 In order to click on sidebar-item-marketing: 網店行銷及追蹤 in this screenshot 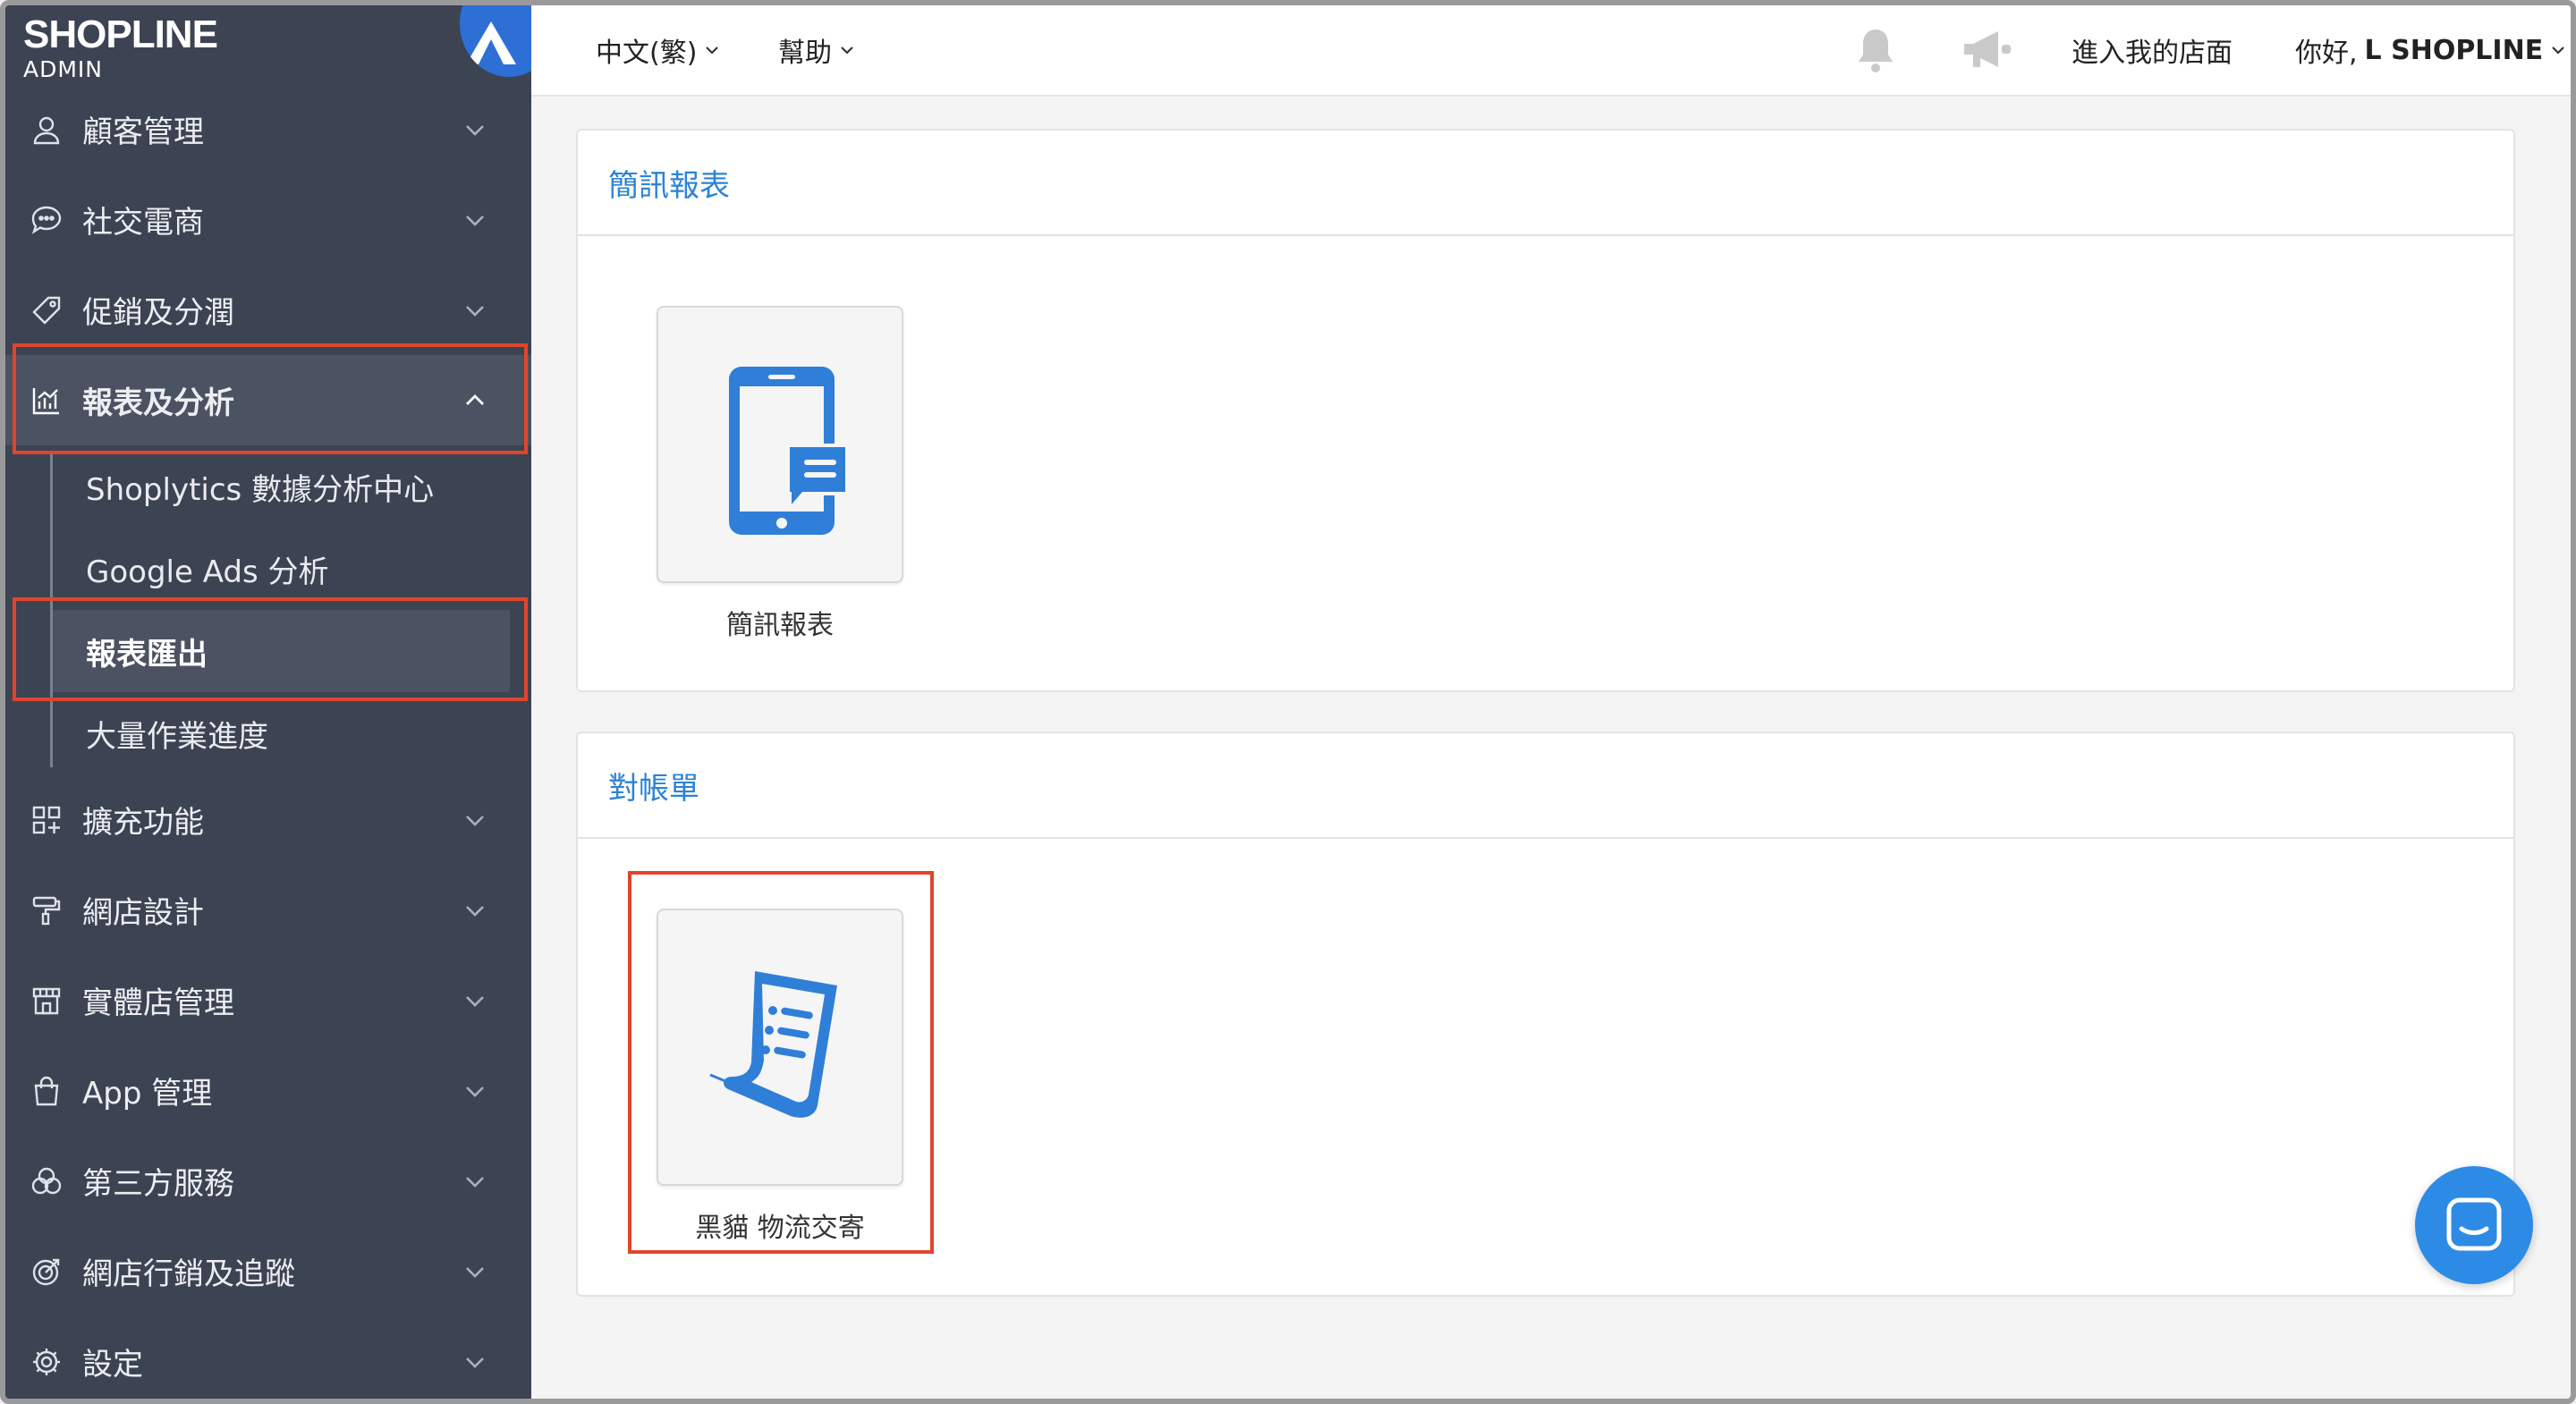, I will do `click(268, 1271)`.